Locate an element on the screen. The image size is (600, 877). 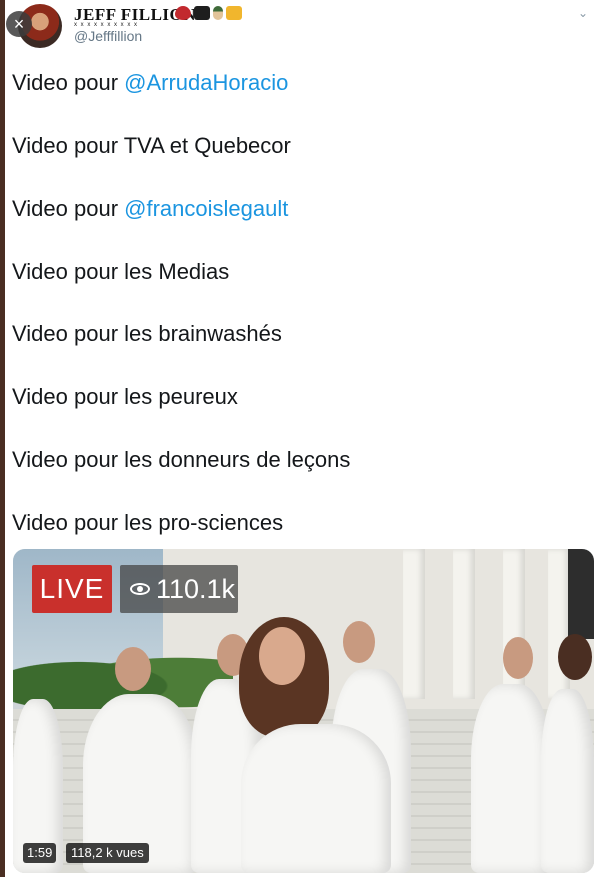
tweet-line-text: Video pour les brainwashés is located at coordinates (147, 333).